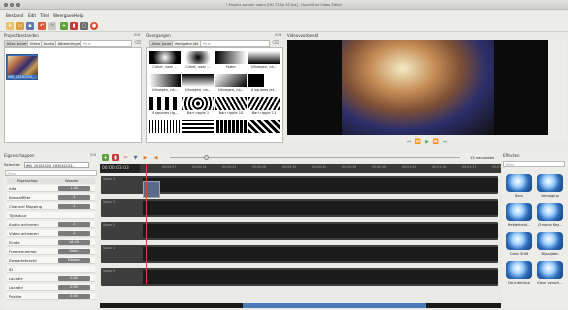 The height and width of the screenshot is (310, 568). I want to click on property-value: 1.00, so click(74, 188).